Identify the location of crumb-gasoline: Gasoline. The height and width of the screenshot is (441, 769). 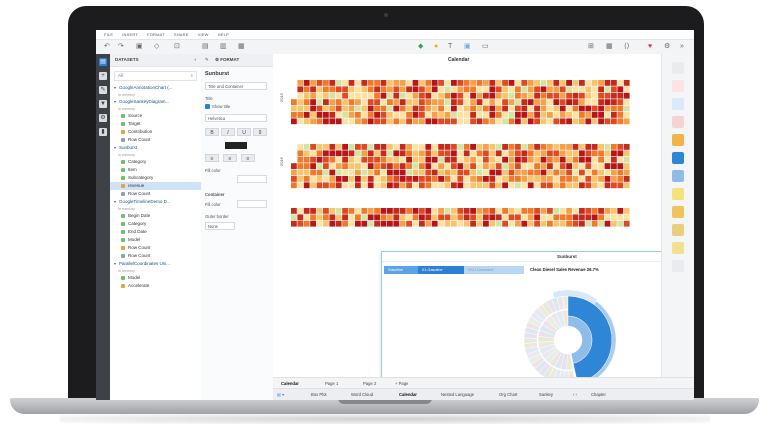
(401, 270).